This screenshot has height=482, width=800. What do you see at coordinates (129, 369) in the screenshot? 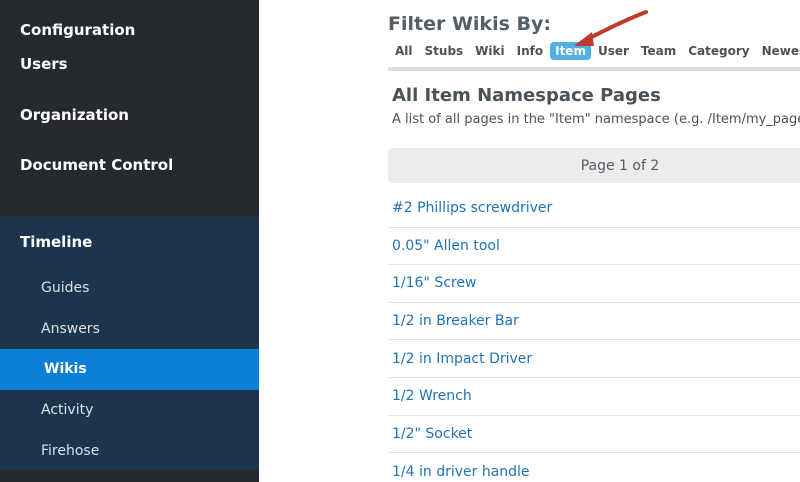
I see `sidebar-subitem-wikis: Wikis` at bounding box center [129, 369].